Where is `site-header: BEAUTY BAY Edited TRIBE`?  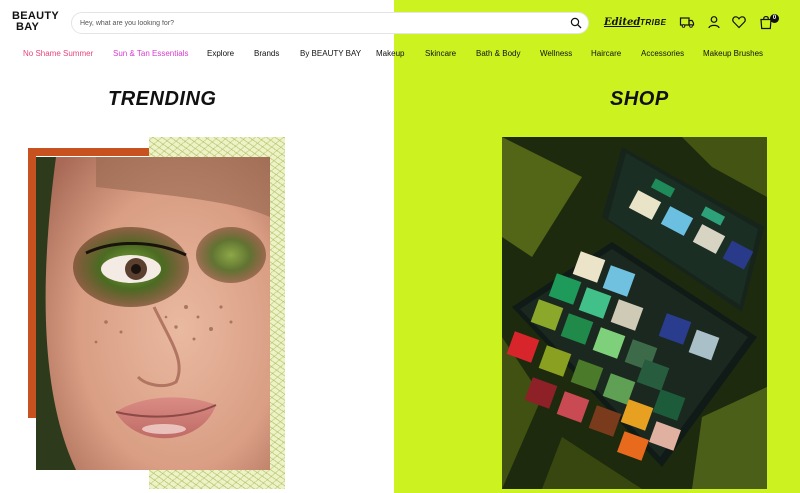
site-header: BEAUTY BAY Edited TRIBE is located at coordinates (400, 22).